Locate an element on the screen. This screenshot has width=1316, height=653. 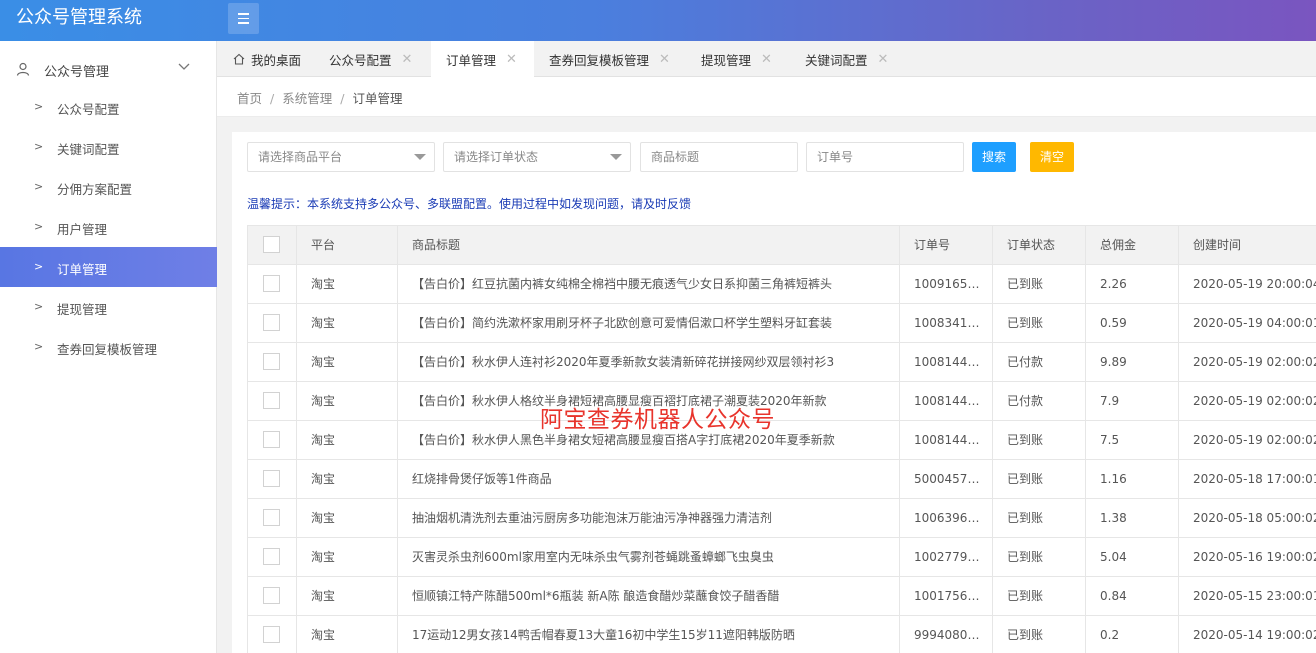
sidebar-item-wechat-config: > 公众号配置 is located at coordinates (108, 107).